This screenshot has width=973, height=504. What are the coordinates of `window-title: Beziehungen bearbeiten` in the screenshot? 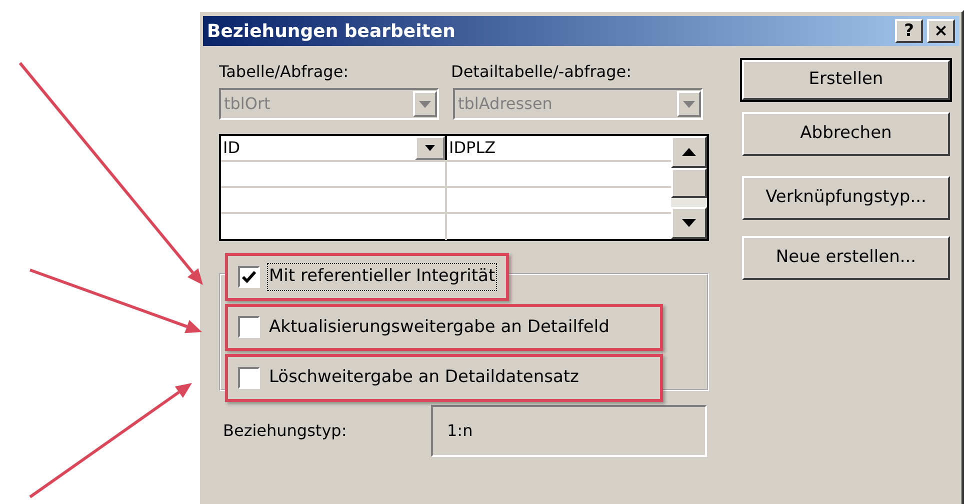 It's located at (331, 32).